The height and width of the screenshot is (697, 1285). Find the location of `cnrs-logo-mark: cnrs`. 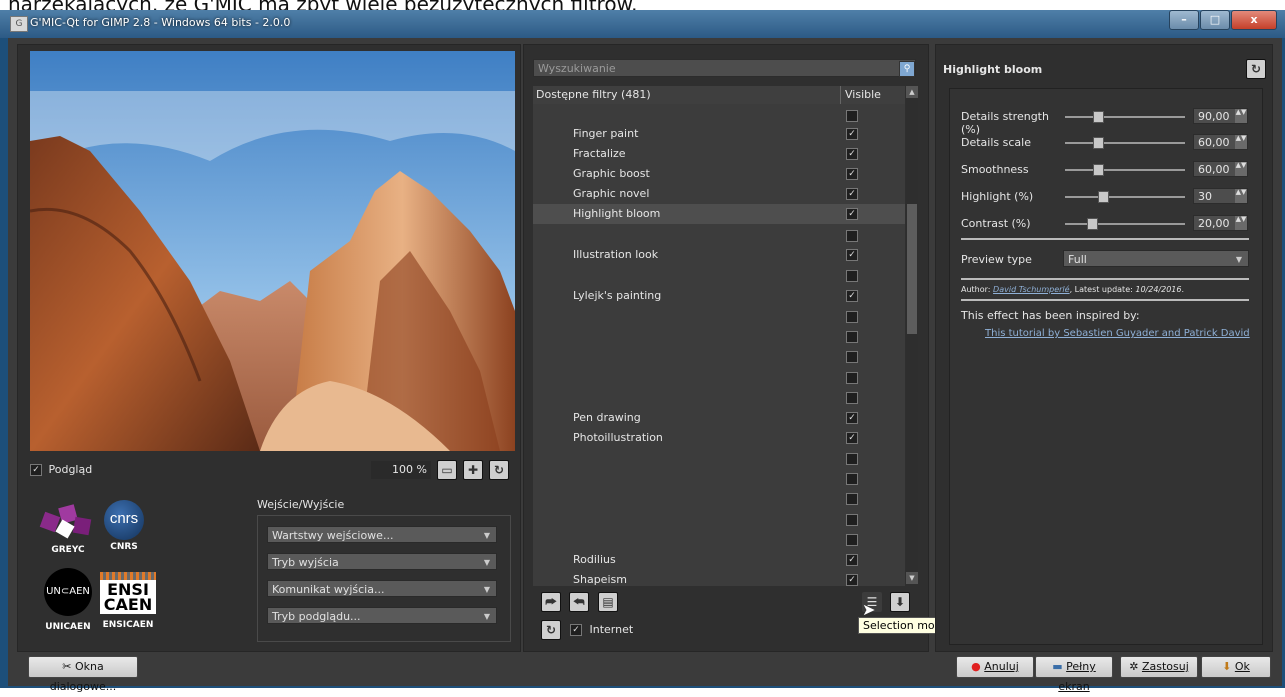

cnrs-logo-mark: cnrs is located at coordinates (124, 520).